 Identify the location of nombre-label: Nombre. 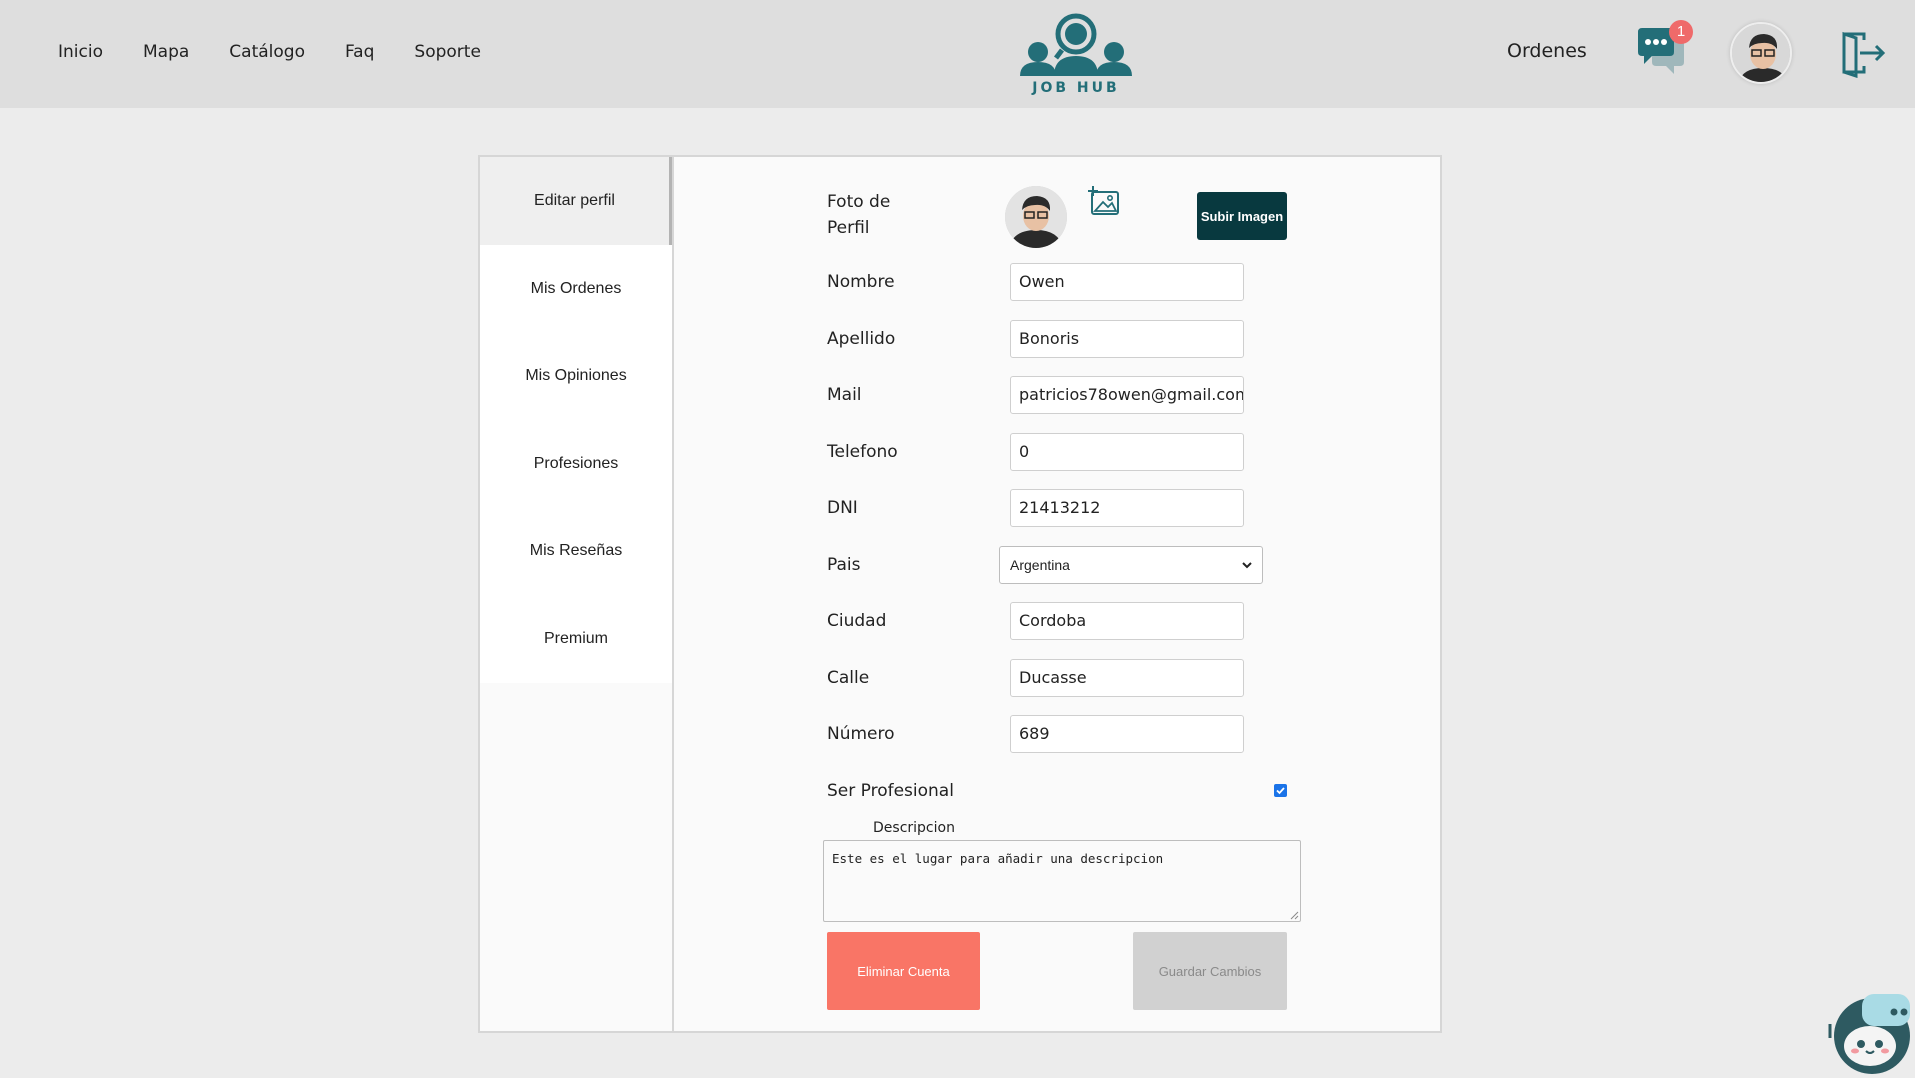
(861, 282).